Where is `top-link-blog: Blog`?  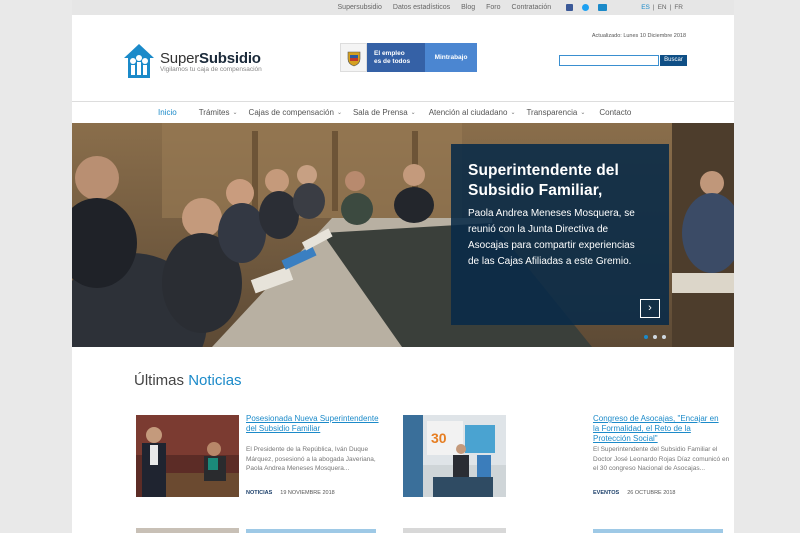
top-link-blog: Blog is located at coordinates (468, 7).